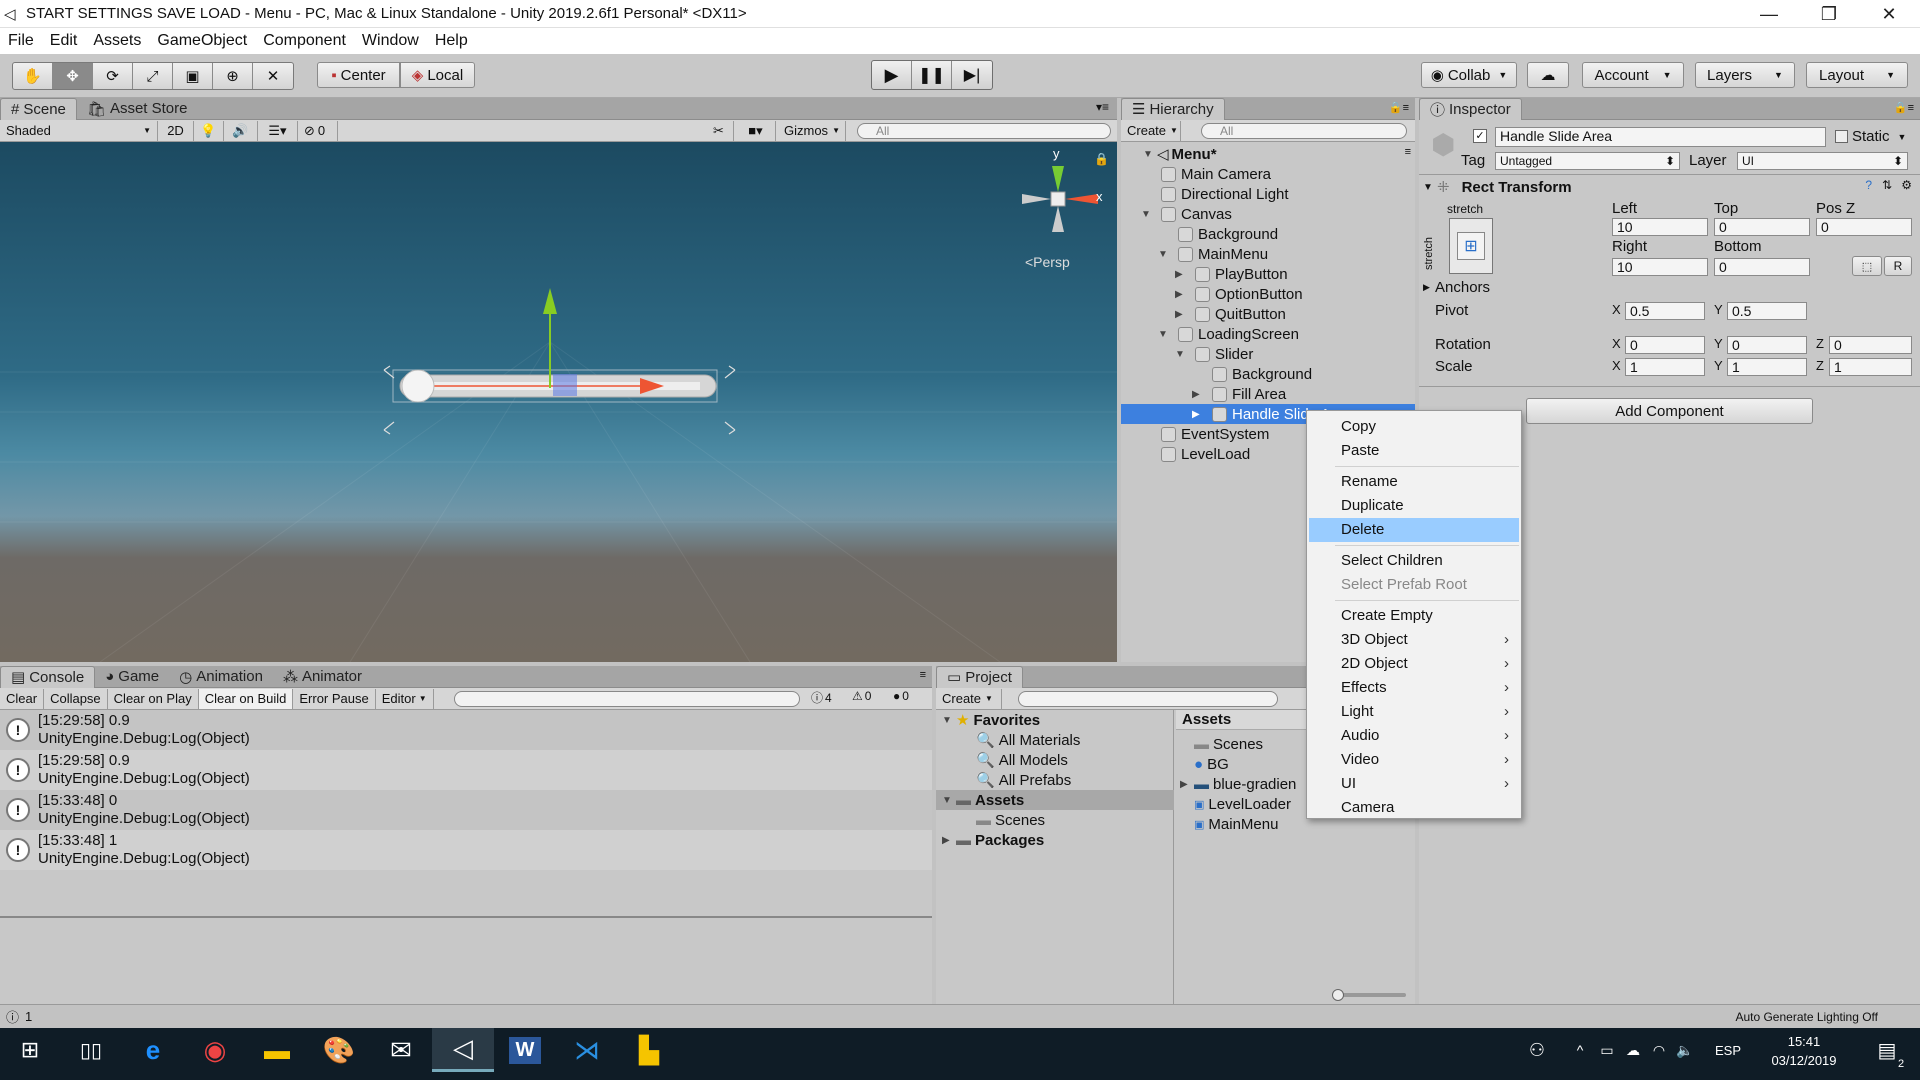 This screenshot has height=1080, width=1920. Describe the element at coordinates (1228, 744) in the screenshot. I see `asset-item-scenes: ▬ Scenes` at that location.